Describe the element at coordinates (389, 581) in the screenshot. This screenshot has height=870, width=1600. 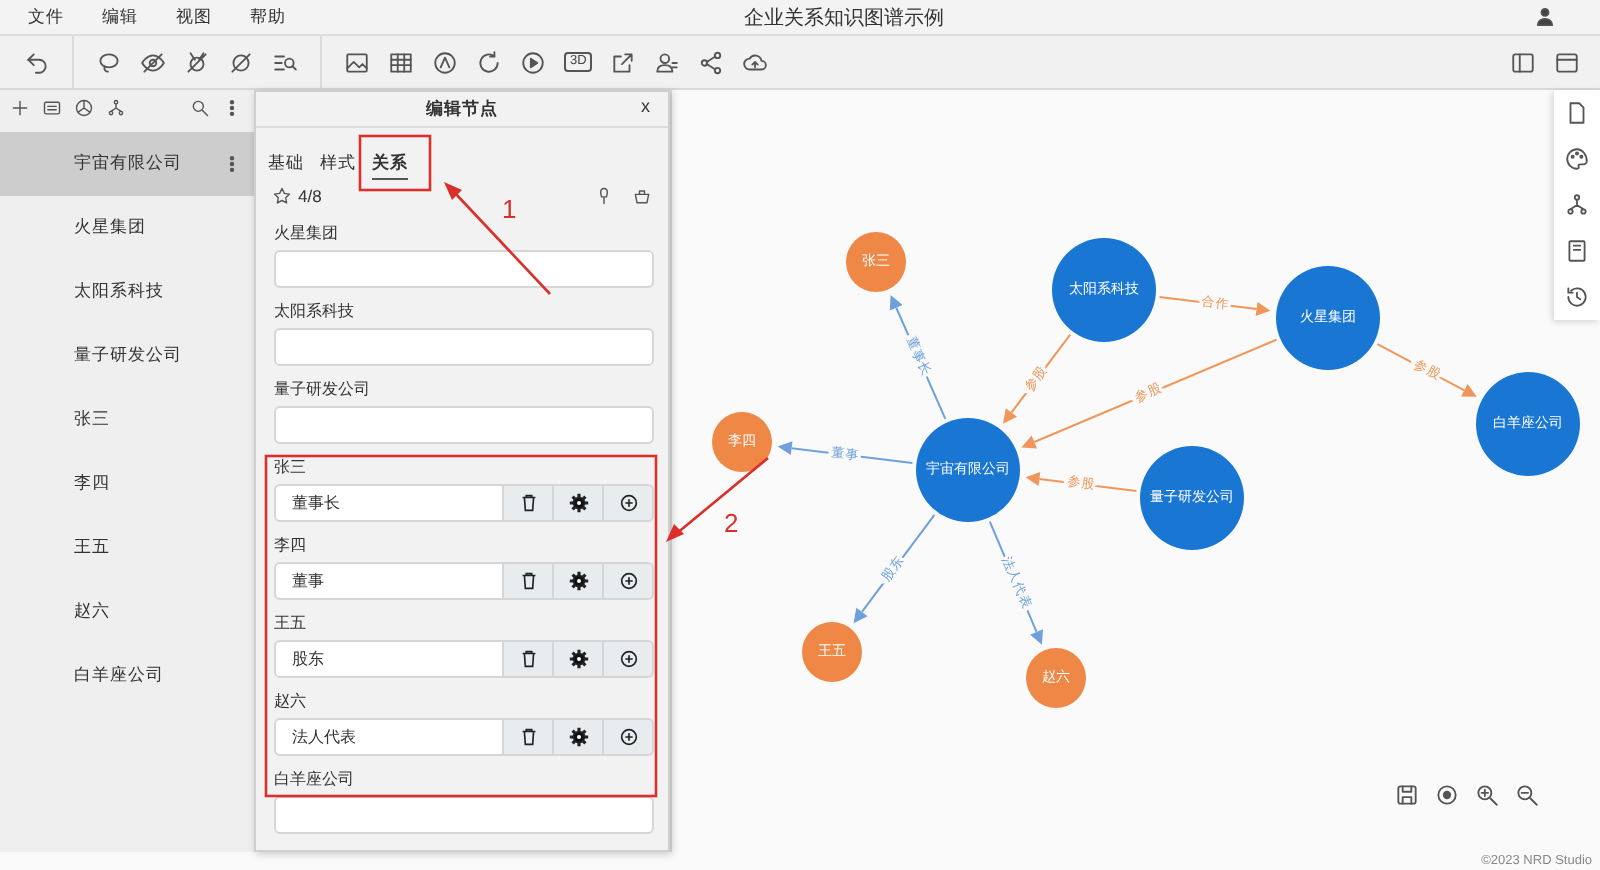
I see `relation-field: 董事` at that location.